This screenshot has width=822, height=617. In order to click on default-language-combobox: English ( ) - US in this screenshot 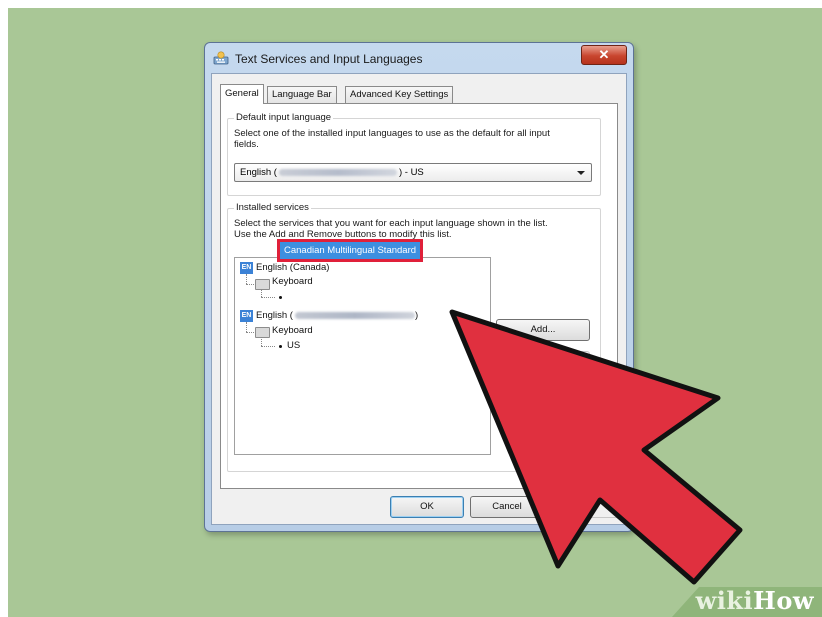, I will do `click(413, 172)`.